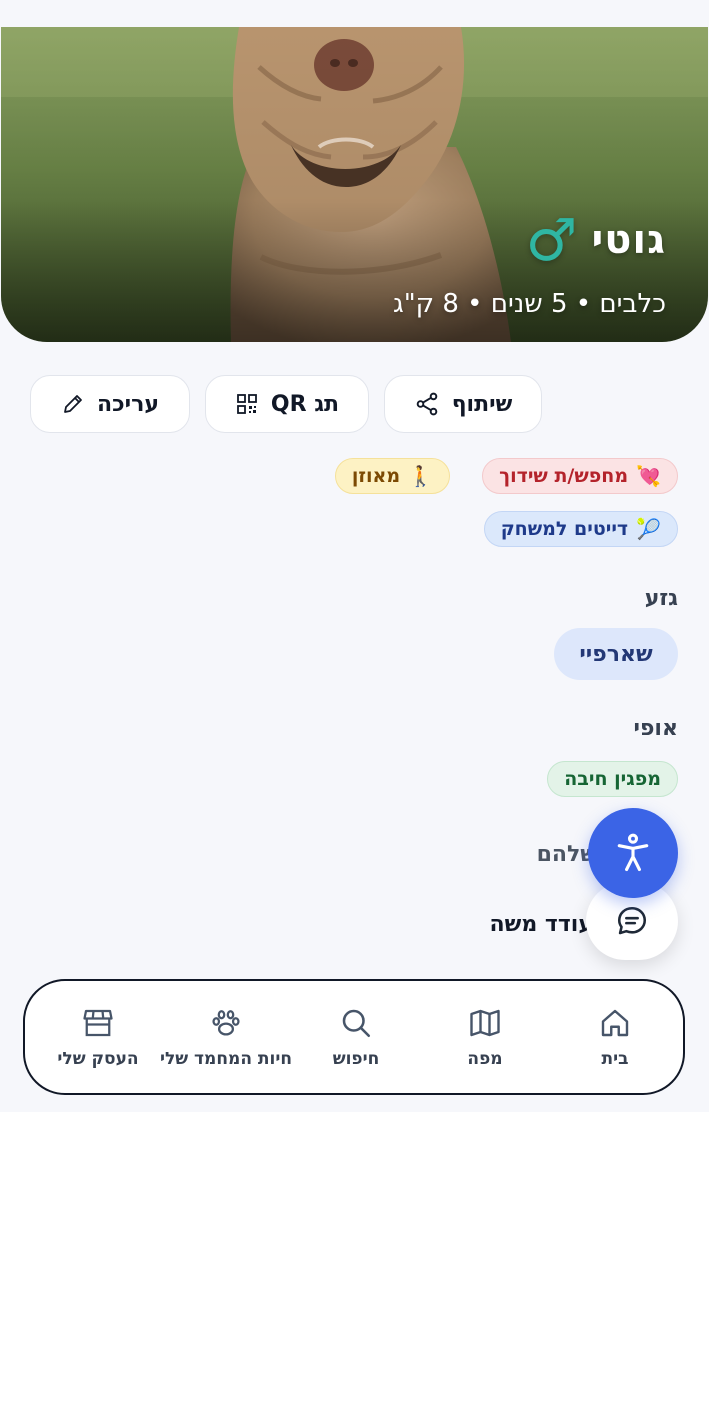 Image resolution: width=709 pixels, height=1402 pixels. What do you see at coordinates (128, 404) in the screenshot?
I see `edit-label: עריכה` at bounding box center [128, 404].